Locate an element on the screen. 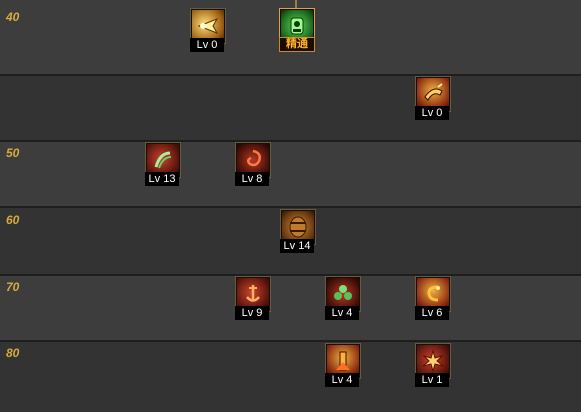 The image size is (581, 412). skill-level-label: Lv 1 is located at coordinates (432, 380).